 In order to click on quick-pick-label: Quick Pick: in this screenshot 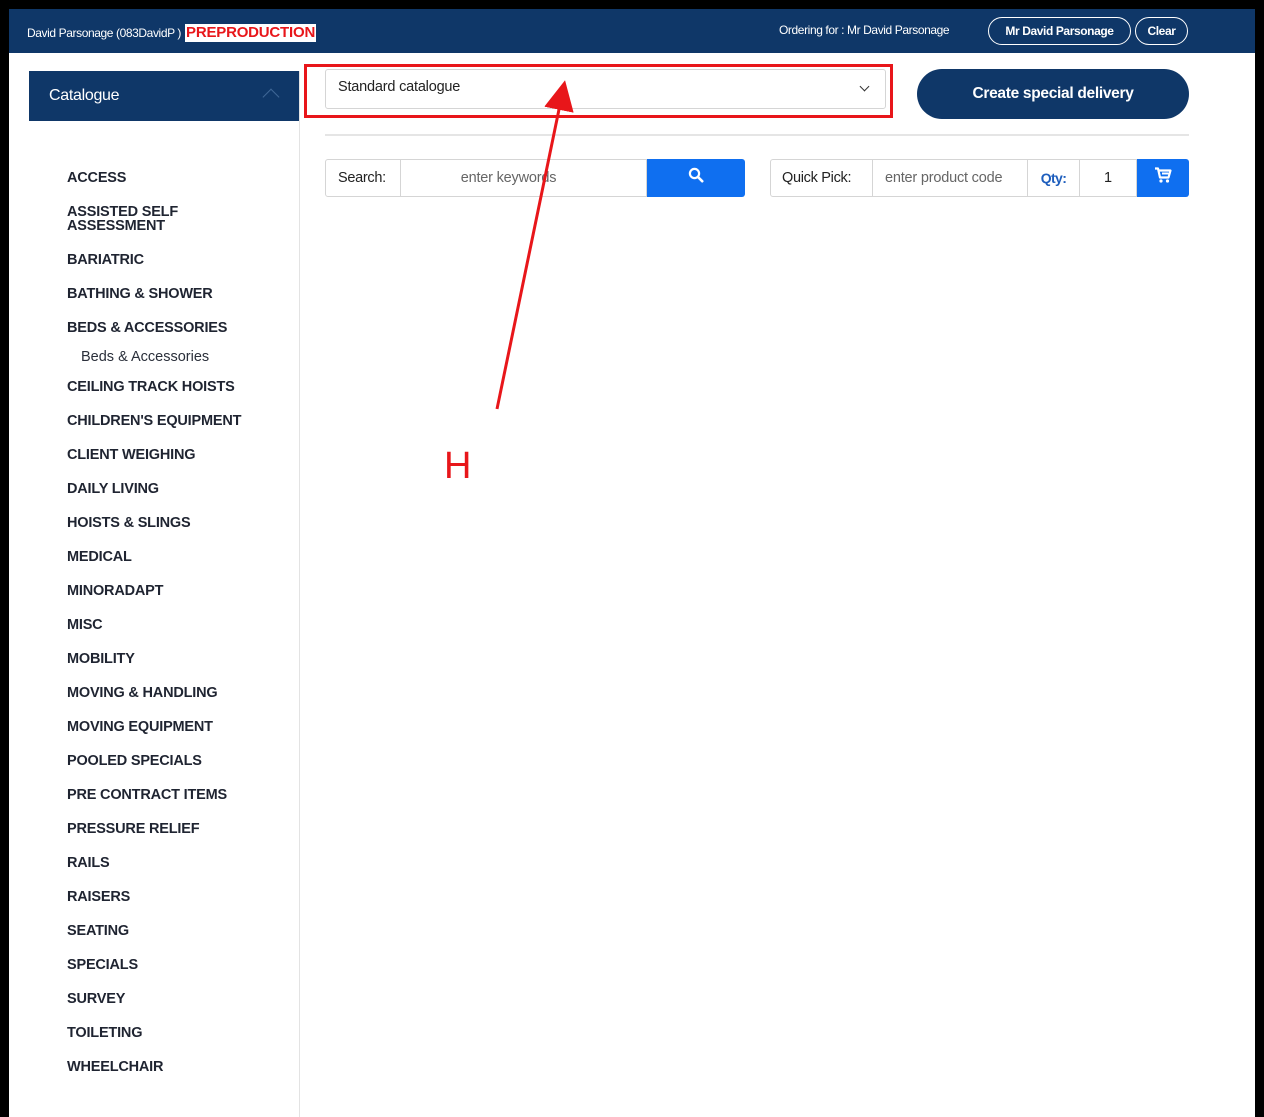, I will do `click(821, 178)`.